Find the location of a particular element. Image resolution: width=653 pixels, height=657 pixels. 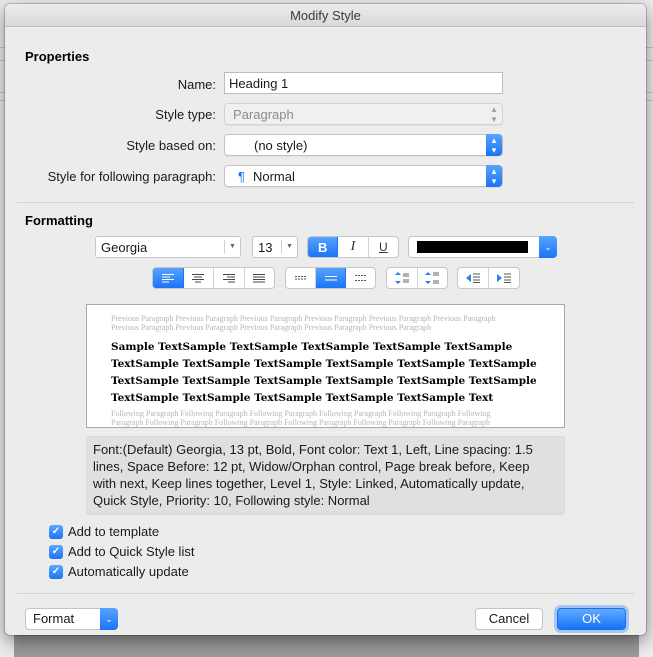

name-field: Heading 1 is located at coordinates (363, 83).